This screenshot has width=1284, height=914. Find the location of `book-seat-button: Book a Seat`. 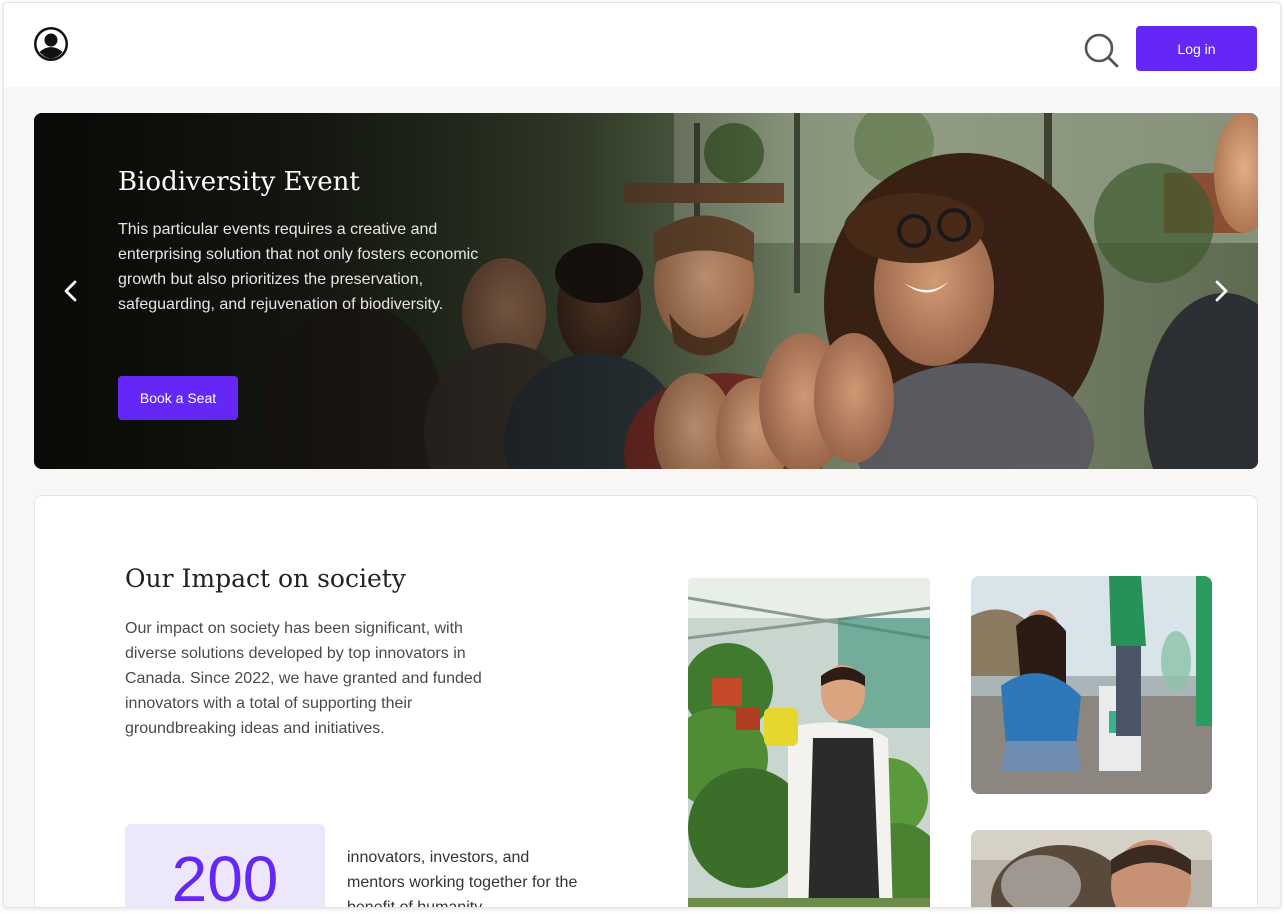

book-seat-button: Book a Seat is located at coordinates (178, 398).